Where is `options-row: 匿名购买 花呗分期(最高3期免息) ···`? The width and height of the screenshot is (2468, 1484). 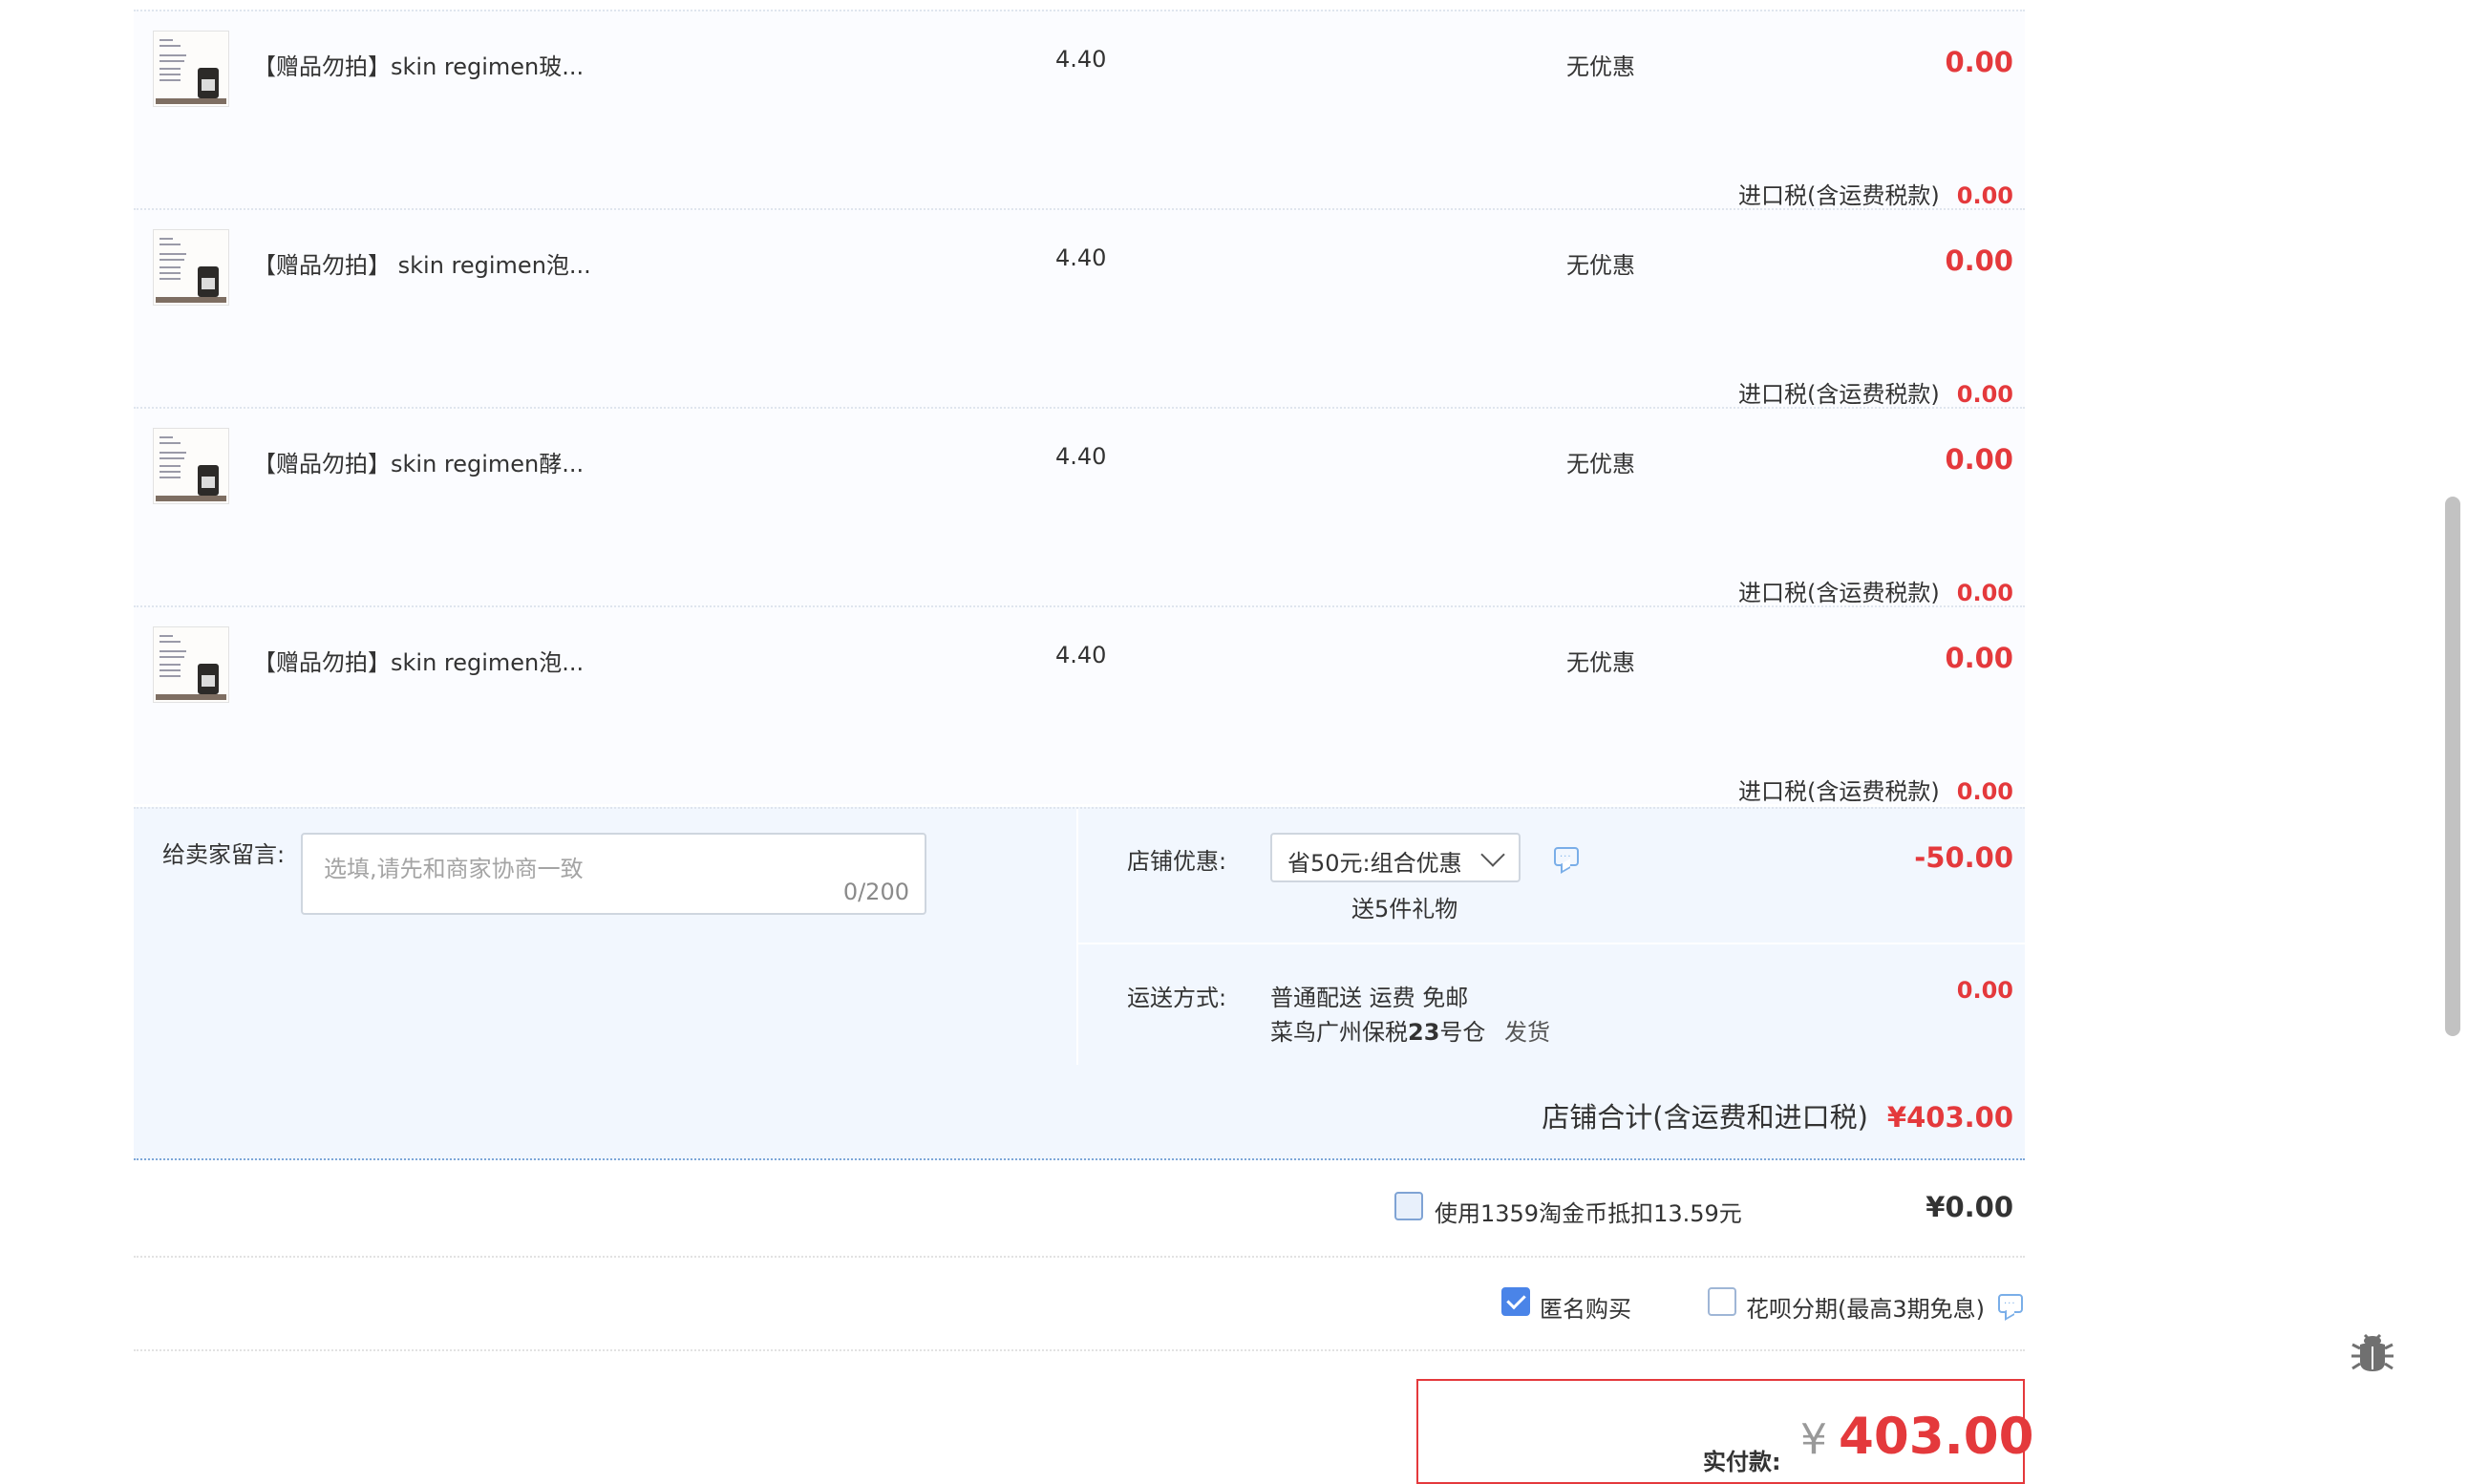 options-row: 匿名购买 花呗分期(最高3期免息) ··· is located at coordinates (1079, 1305).